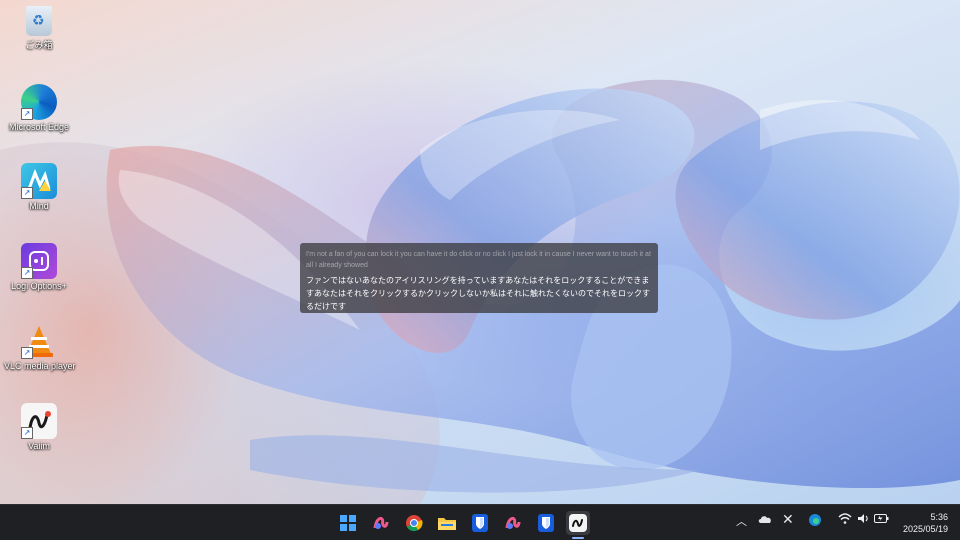 Image resolution: width=960 pixels, height=540 pixels. I want to click on clock-time: 5:36, so click(939, 517).